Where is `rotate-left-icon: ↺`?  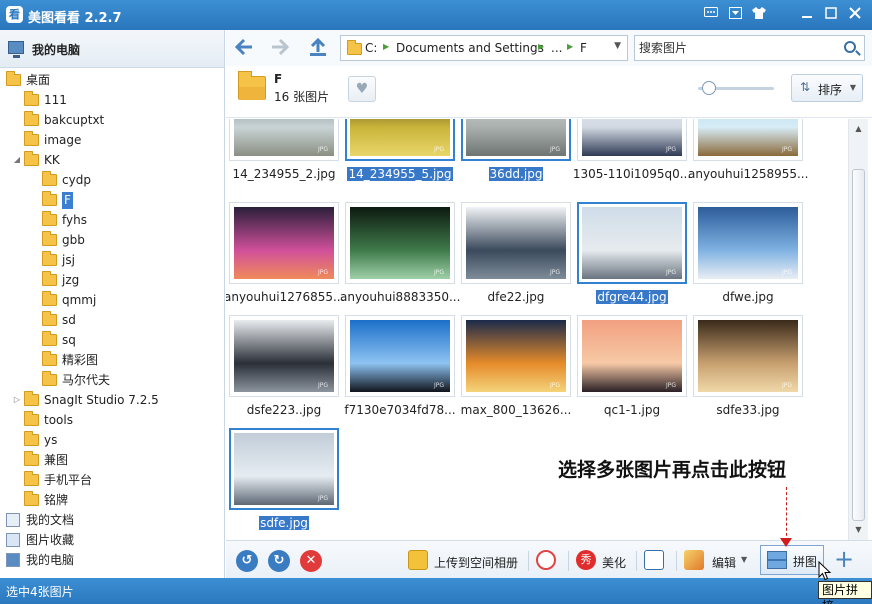
rotate-left-icon: ↺ is located at coordinates (247, 561).